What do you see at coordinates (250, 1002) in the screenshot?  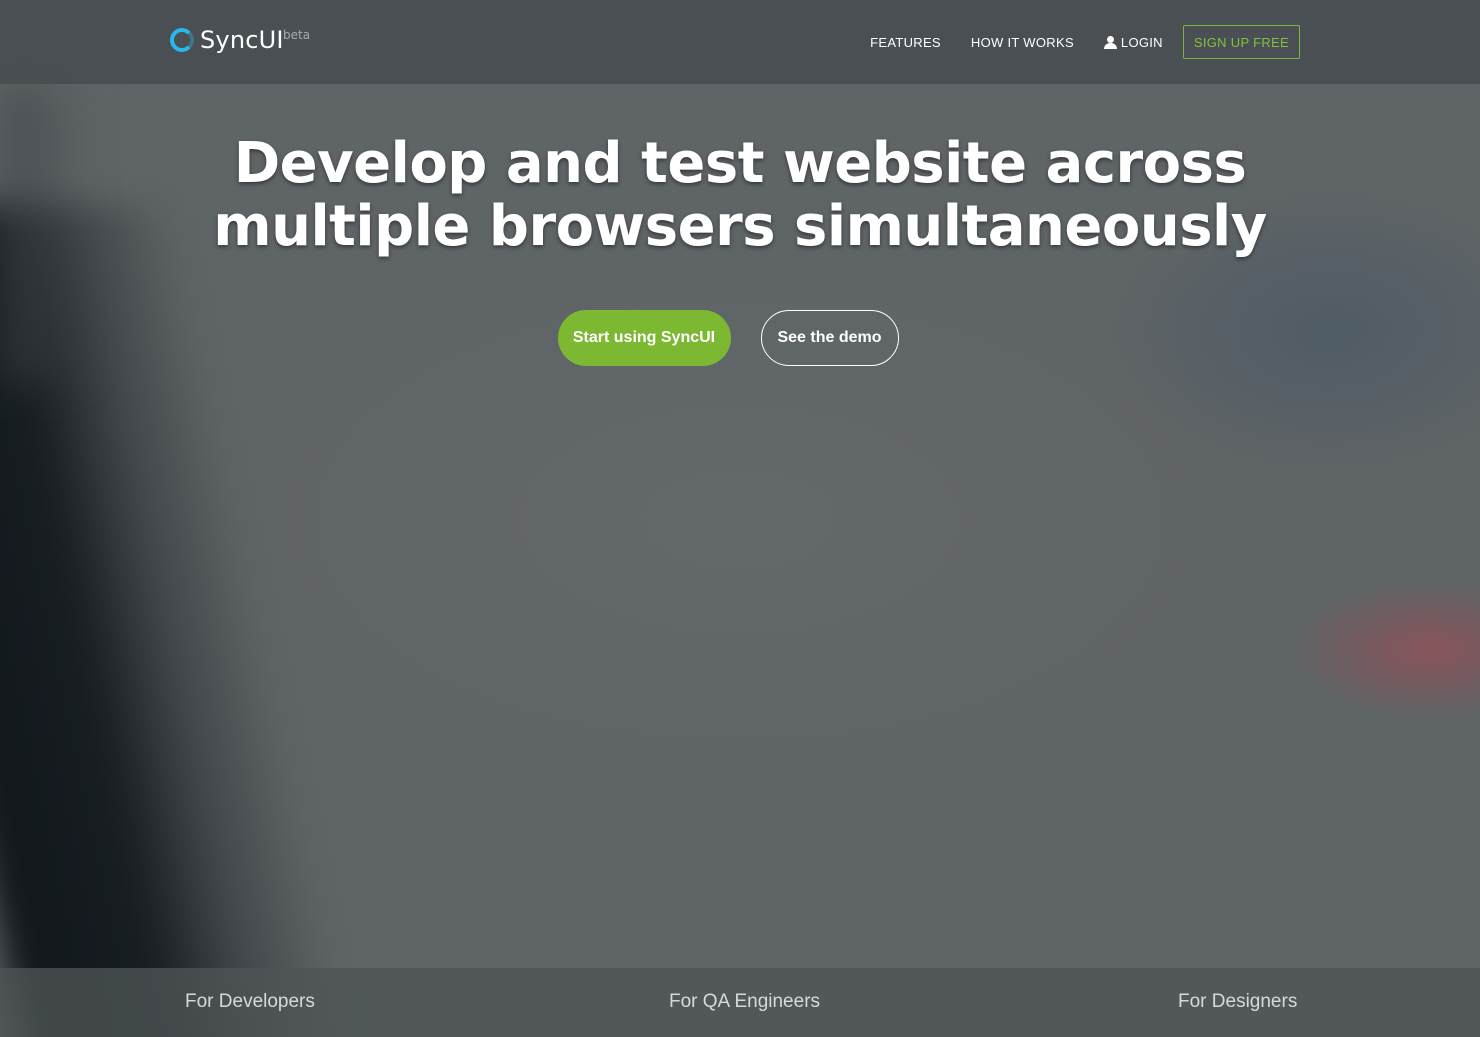 I see `tab-for-developers: For Developers` at bounding box center [250, 1002].